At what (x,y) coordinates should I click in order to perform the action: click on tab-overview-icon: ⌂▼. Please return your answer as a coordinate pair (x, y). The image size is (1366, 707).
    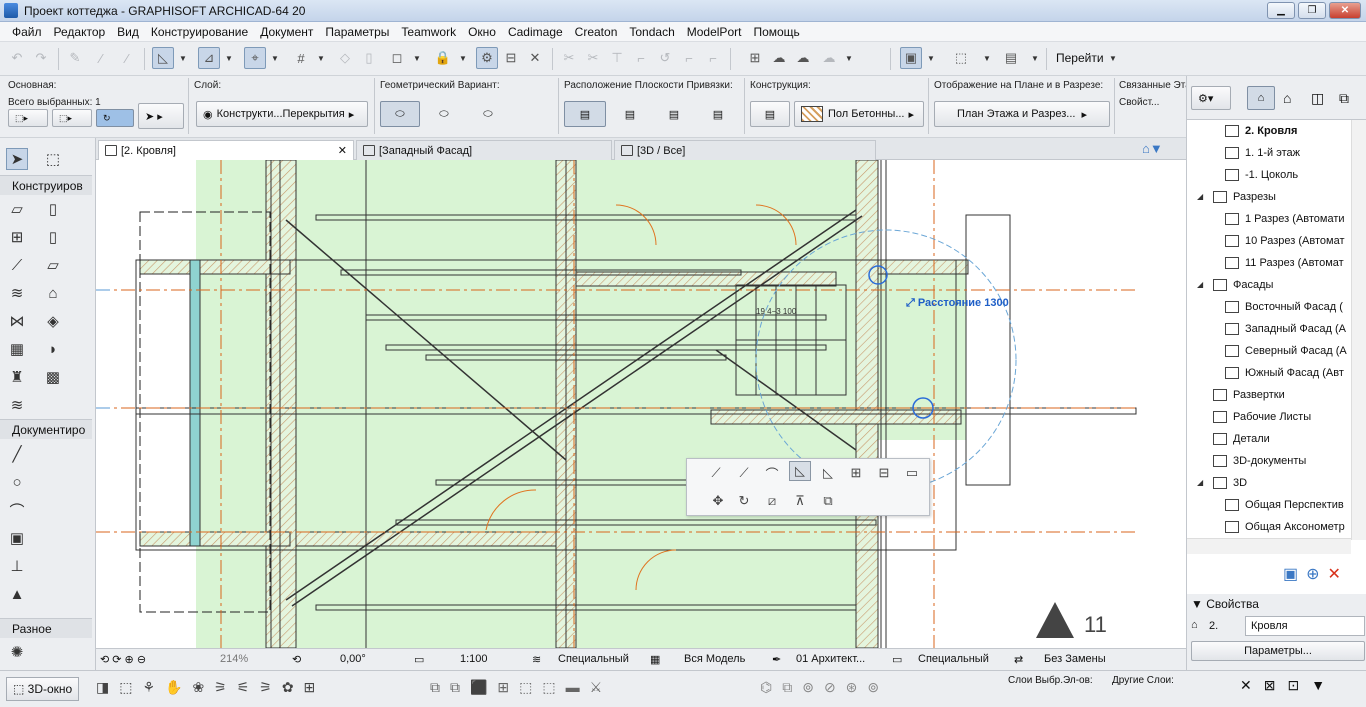
    Looking at the image, I should click on (1152, 148).